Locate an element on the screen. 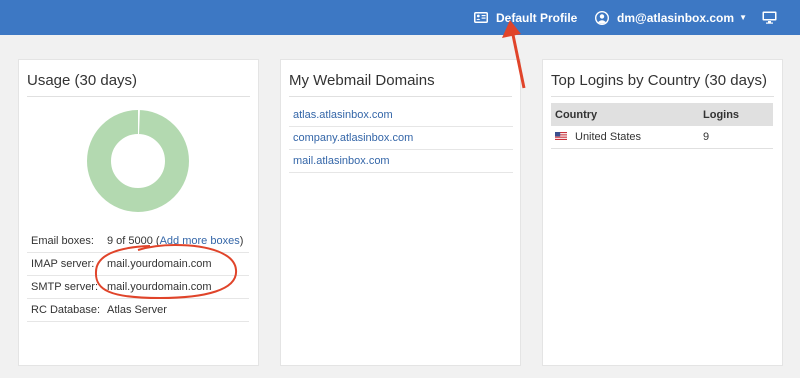  country-cell: United States is located at coordinates (626, 137).